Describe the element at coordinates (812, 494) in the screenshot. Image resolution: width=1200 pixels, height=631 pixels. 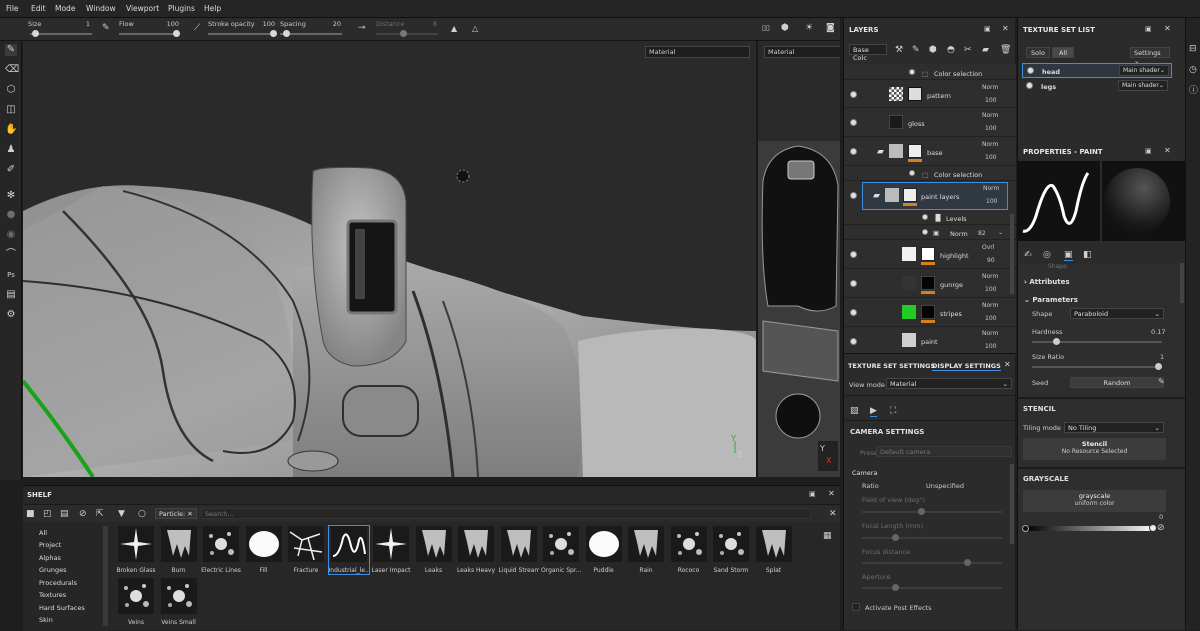
I see `shelf-undock-icon: ▣` at that location.